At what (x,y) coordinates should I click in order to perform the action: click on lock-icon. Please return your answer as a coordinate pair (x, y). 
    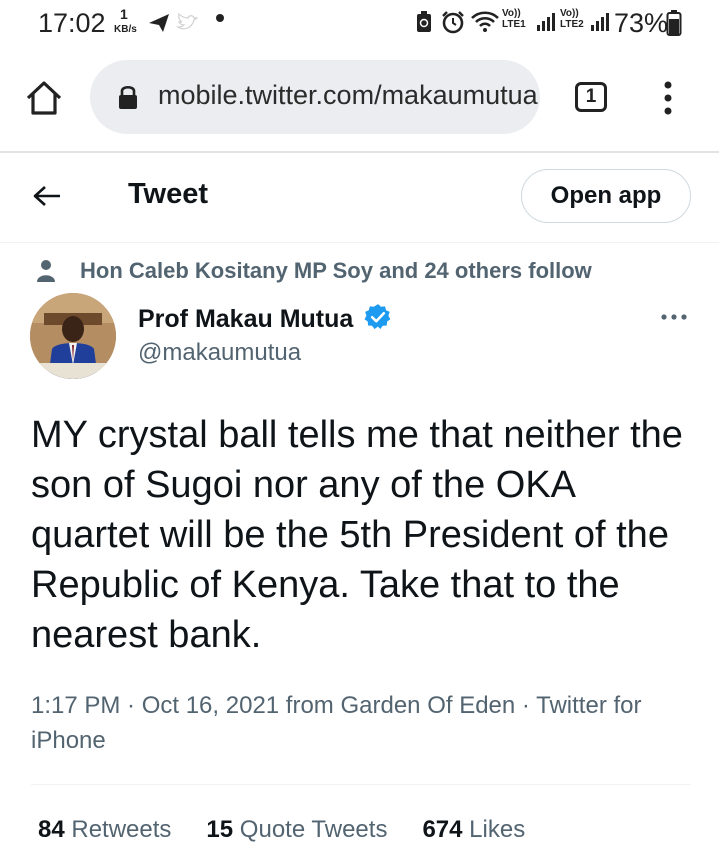
    Looking at the image, I should click on (128, 97).